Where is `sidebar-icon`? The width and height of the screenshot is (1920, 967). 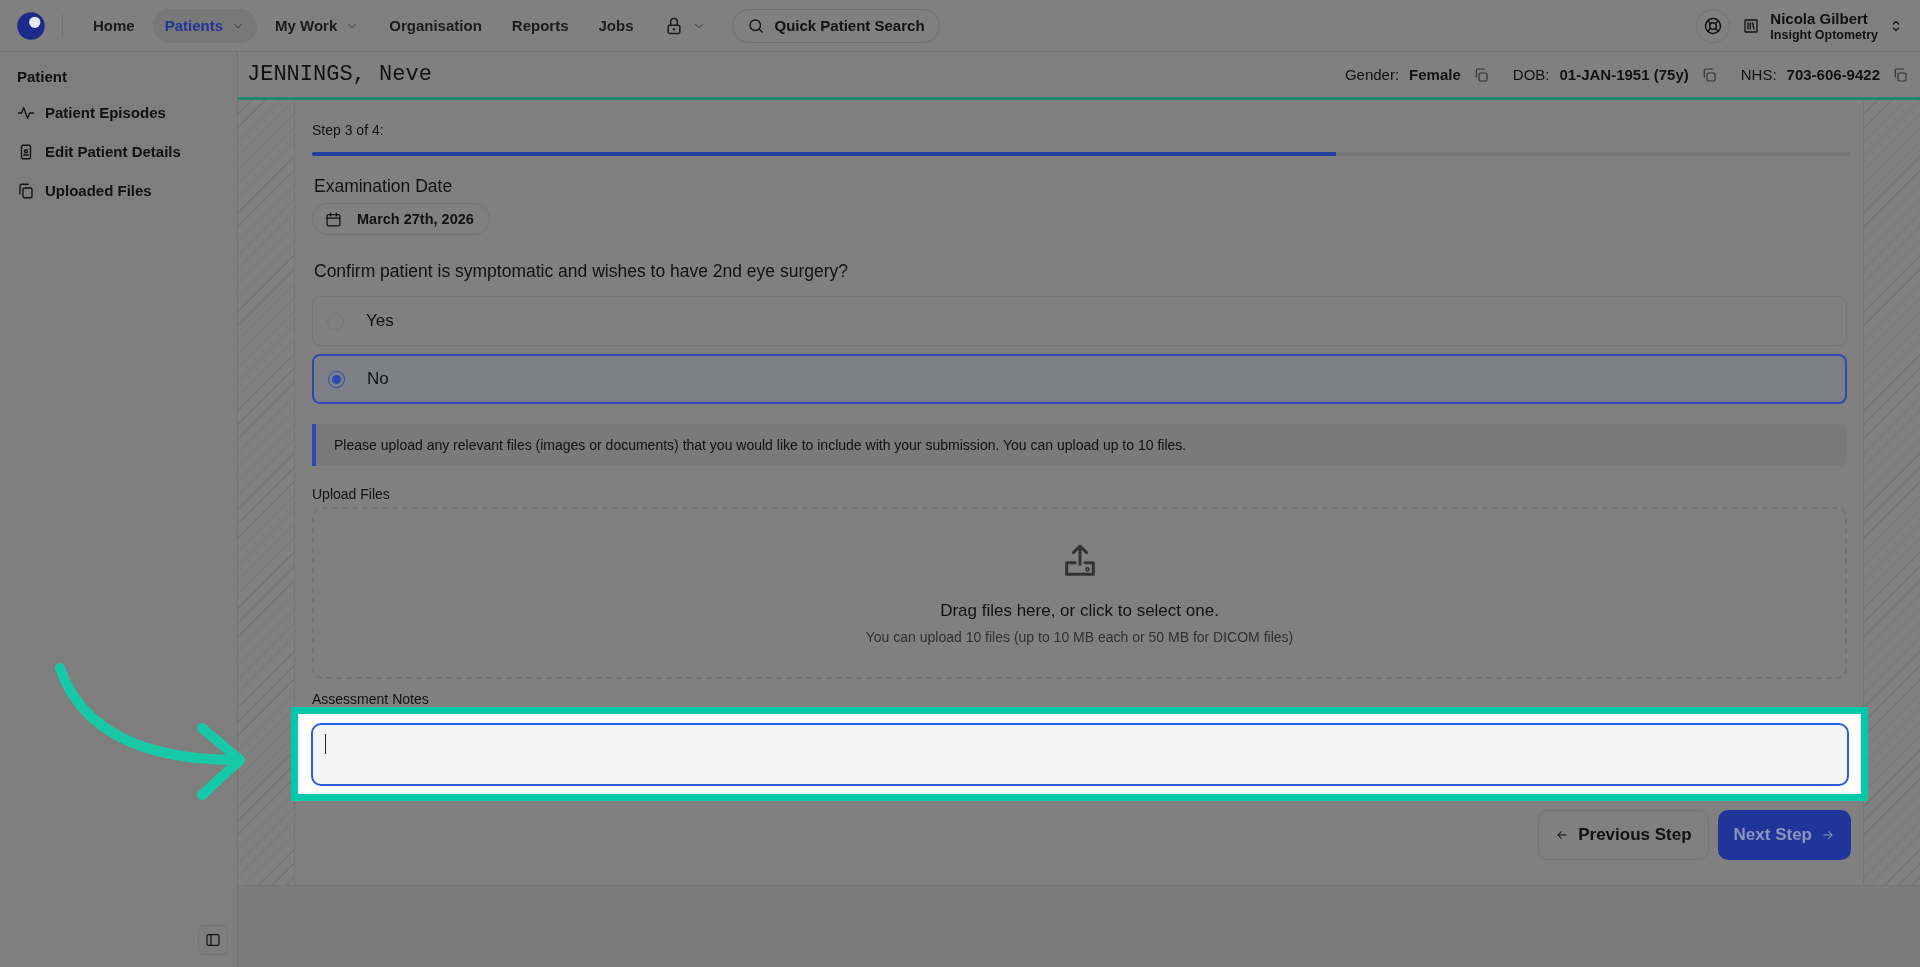
sidebar-icon is located at coordinates (213, 940).